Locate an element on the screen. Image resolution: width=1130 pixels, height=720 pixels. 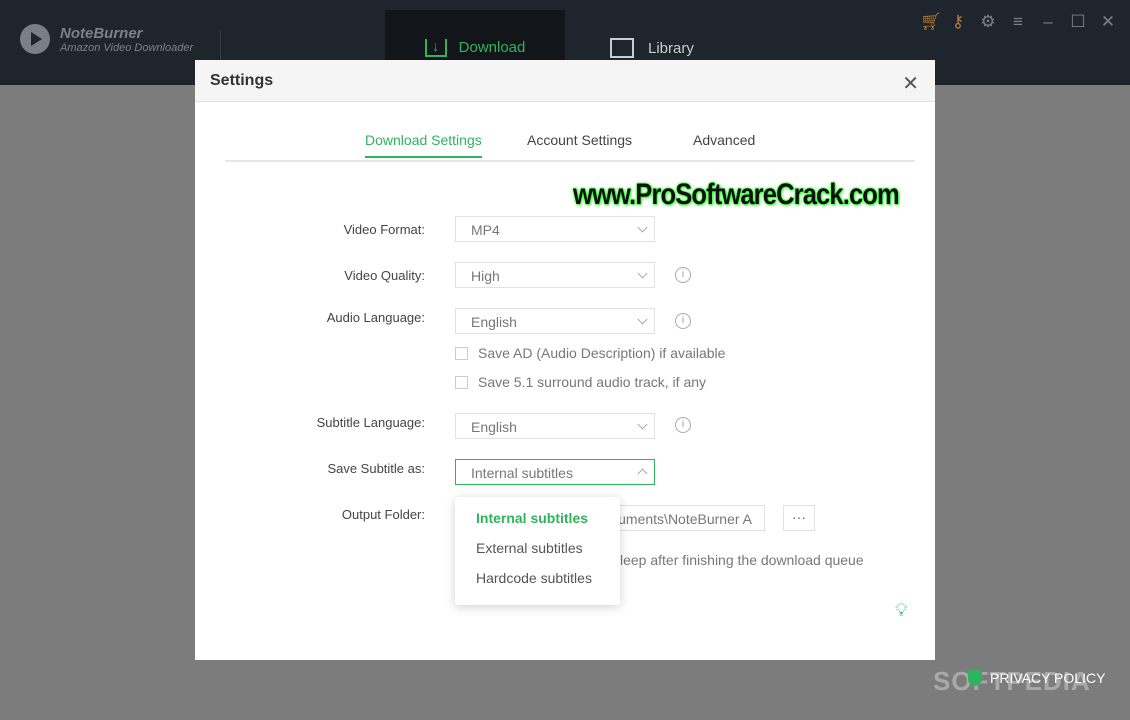
tab-download-settings: Download Settings is located at coordinates (423, 145).